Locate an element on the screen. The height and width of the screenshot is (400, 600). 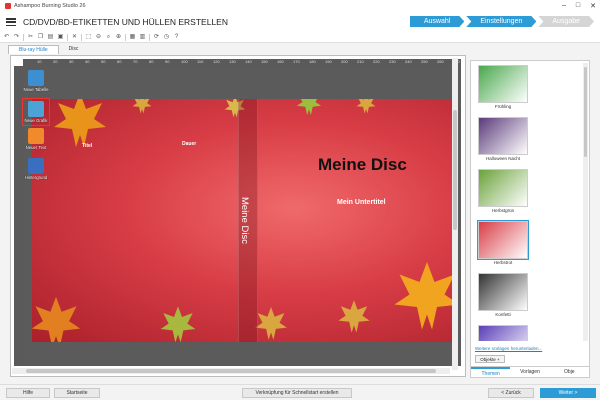
ruler-tick-label: 30 is located at coordinates (71, 61).